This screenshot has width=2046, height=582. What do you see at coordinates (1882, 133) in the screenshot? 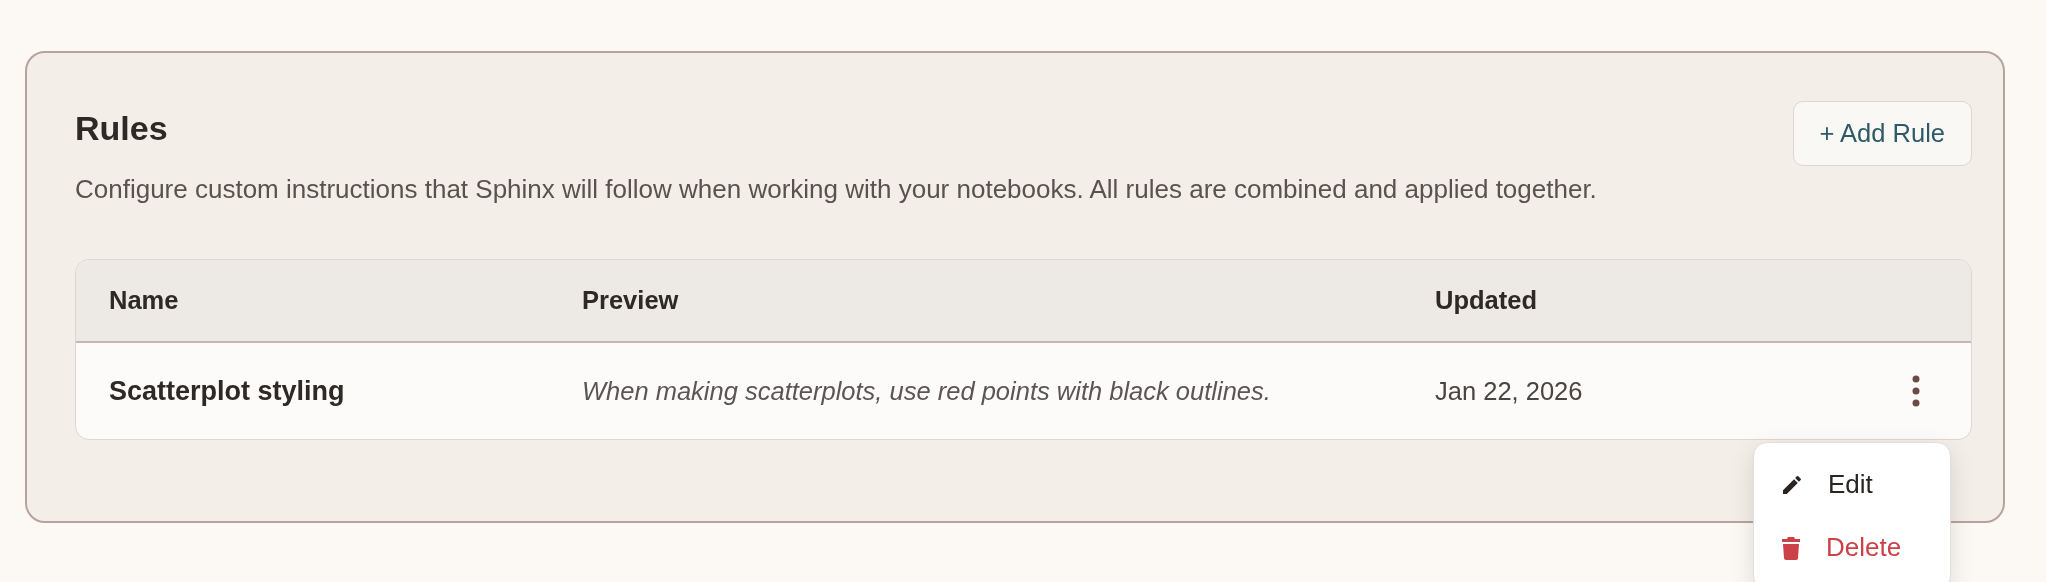
I see `add-rule-button: + Add Rule` at bounding box center [1882, 133].